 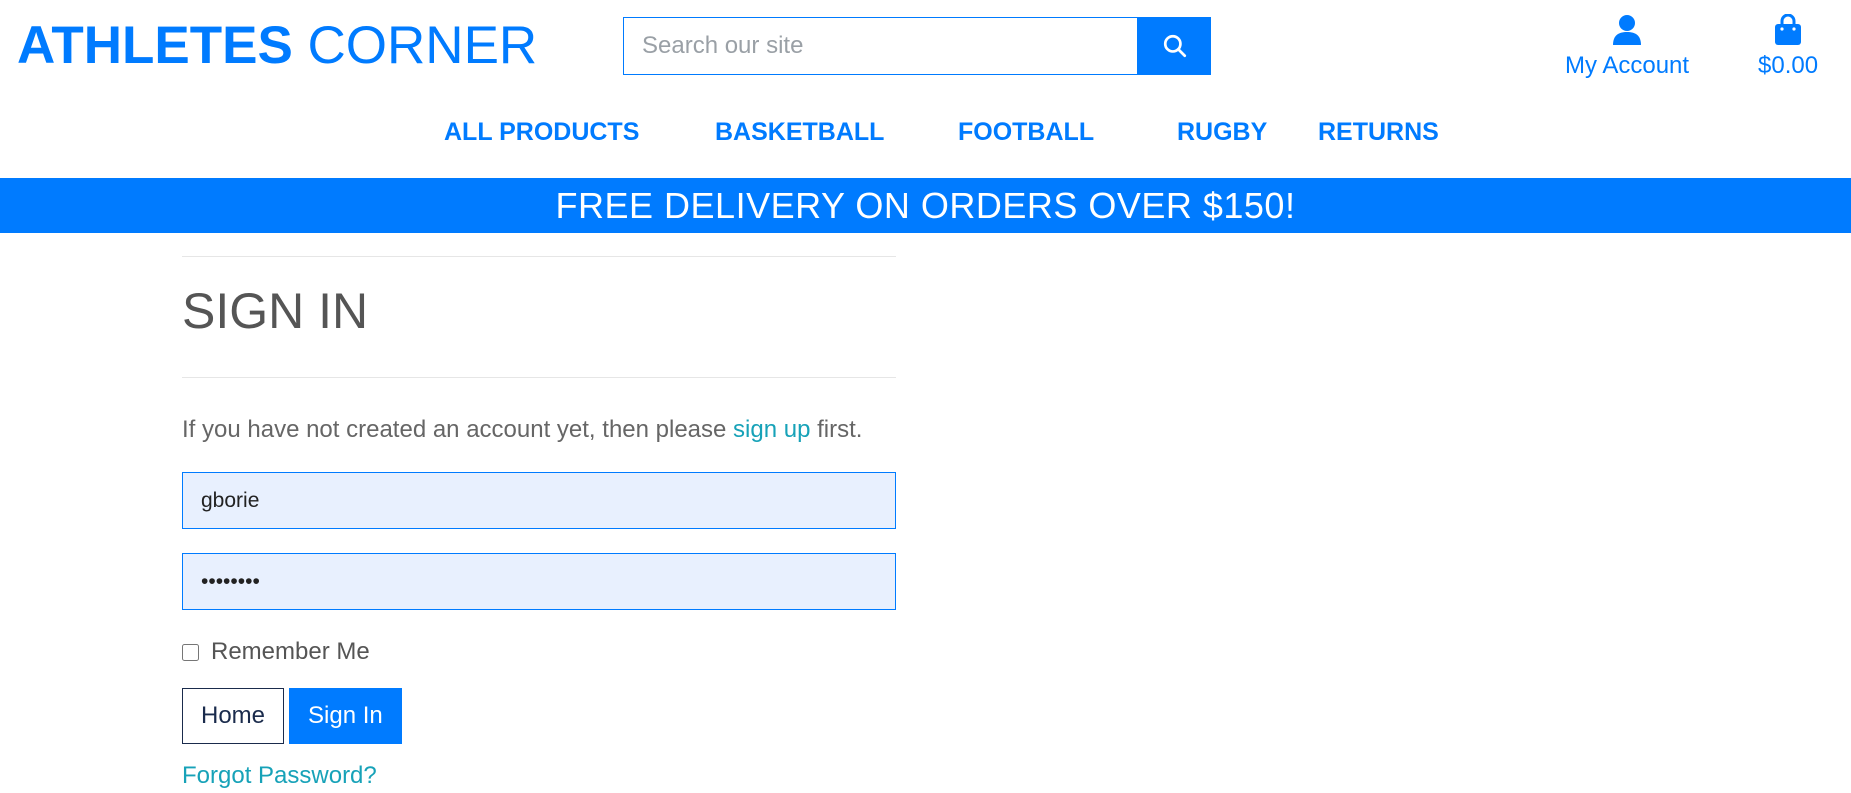 I want to click on brand-part2: CORNER, so click(x=422, y=45).